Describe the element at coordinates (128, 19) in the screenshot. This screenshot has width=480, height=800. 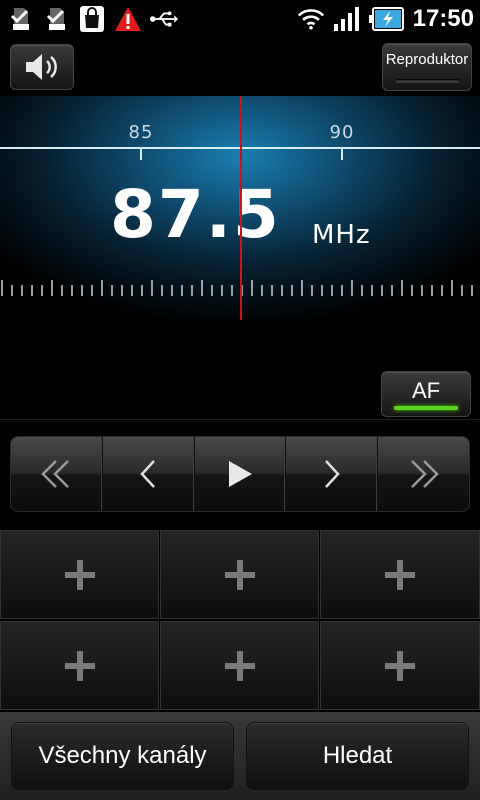
I see `warning-icon` at that location.